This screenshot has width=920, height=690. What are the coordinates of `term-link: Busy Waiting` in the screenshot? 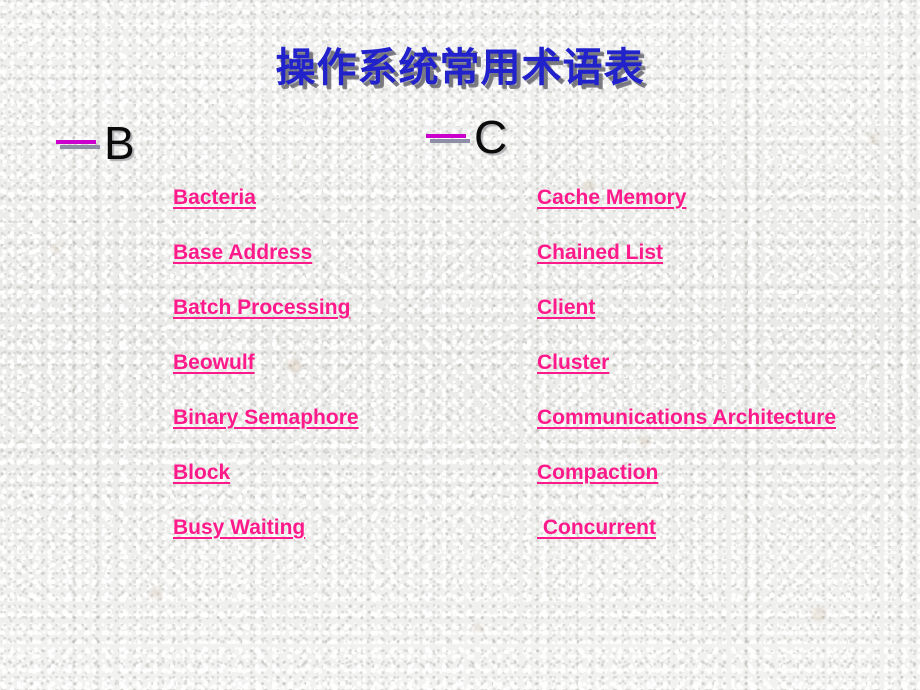 It's located at (239, 543).